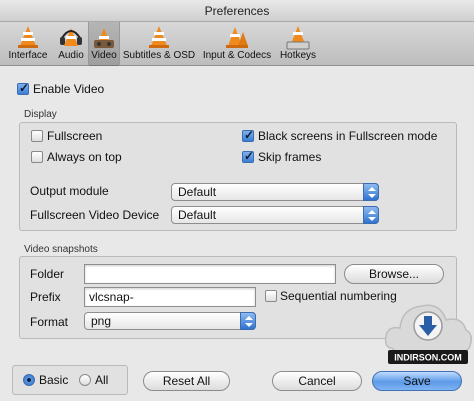 The width and height of the screenshot is (474, 401). Describe the element at coordinates (170, 321) in the screenshot. I see `format-select: png` at that location.